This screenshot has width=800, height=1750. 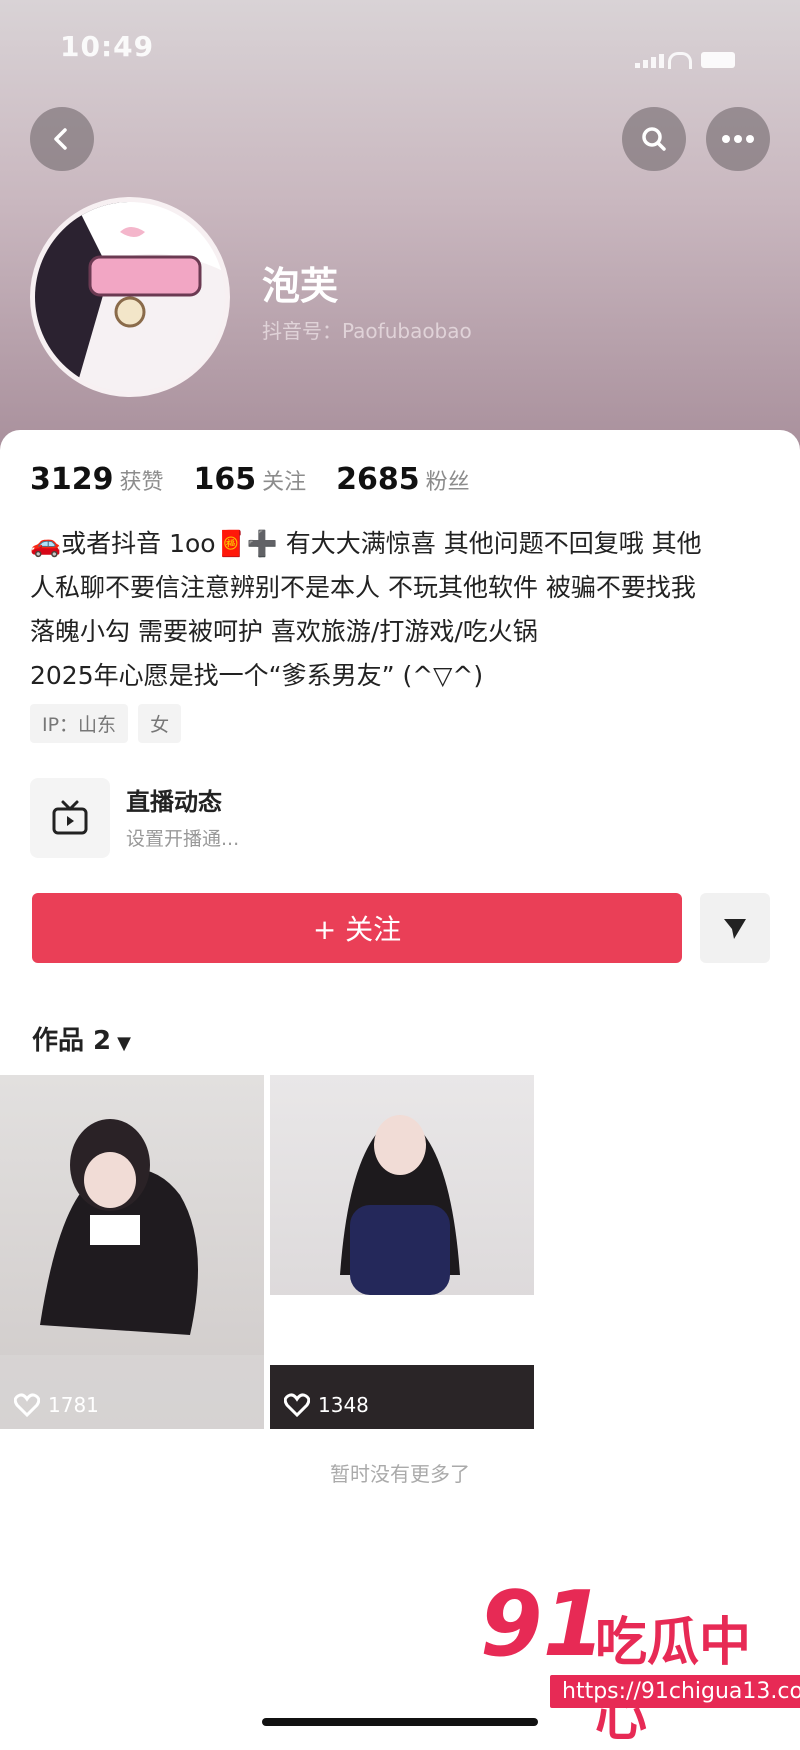 I want to click on home-indicator, so click(x=400, y=1722).